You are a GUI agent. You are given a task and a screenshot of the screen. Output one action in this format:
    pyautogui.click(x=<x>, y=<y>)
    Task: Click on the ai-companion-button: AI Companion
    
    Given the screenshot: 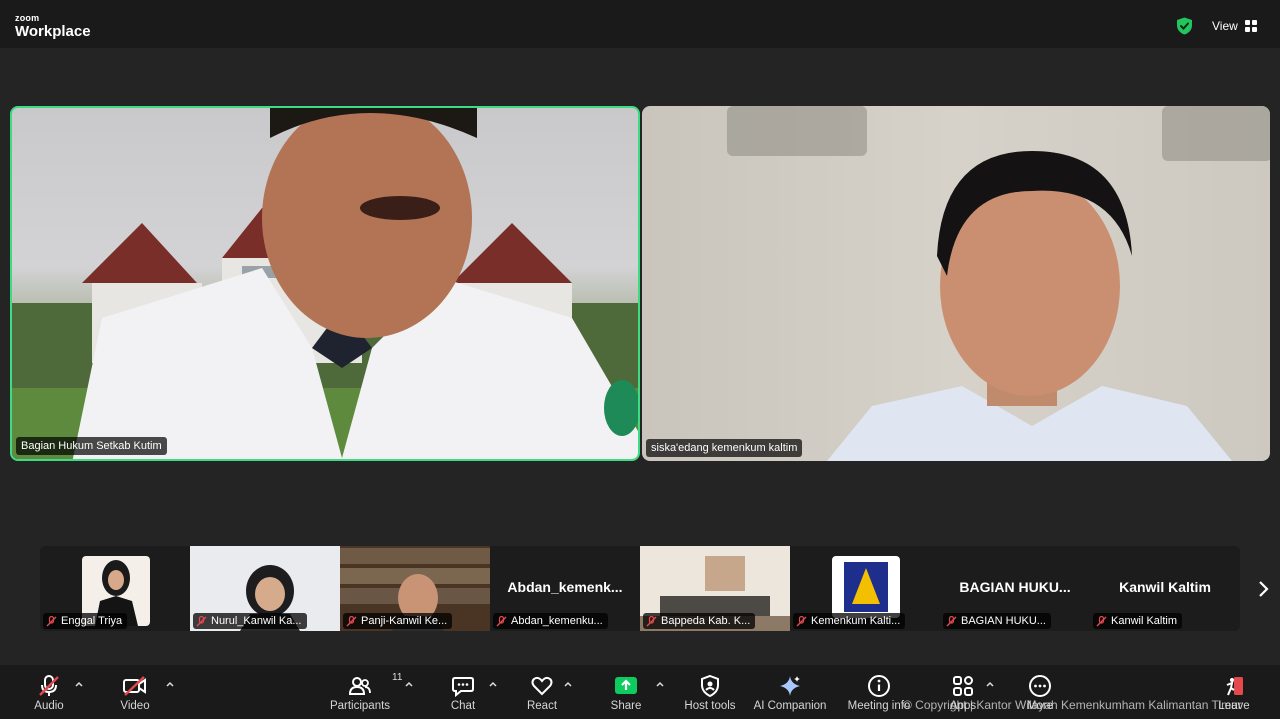 What is the action you would take?
    pyautogui.click(x=790, y=692)
    